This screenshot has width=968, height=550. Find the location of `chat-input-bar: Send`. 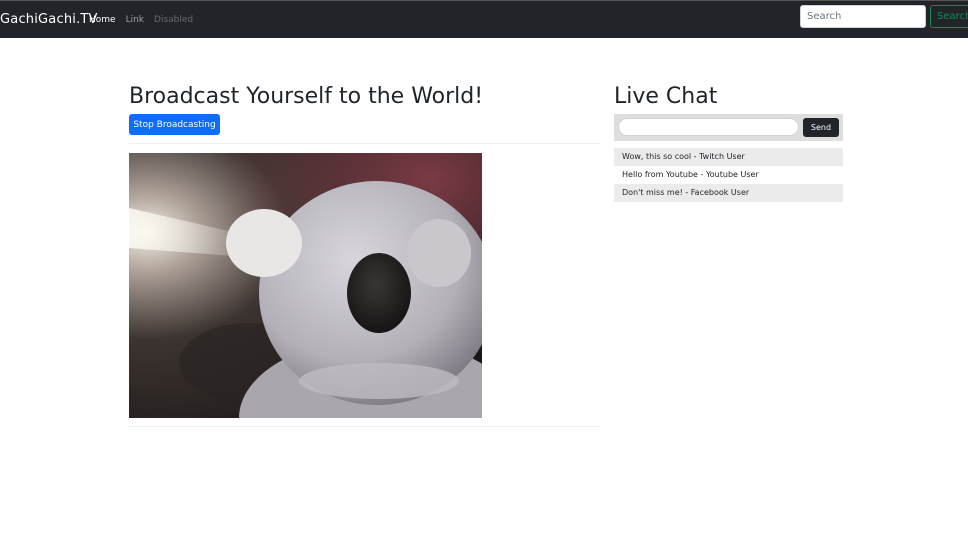

chat-input-bar: Send is located at coordinates (728, 127).